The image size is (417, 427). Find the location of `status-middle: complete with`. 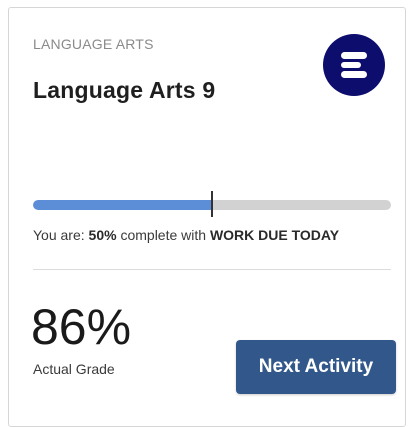

status-middle: complete with is located at coordinates (163, 235).